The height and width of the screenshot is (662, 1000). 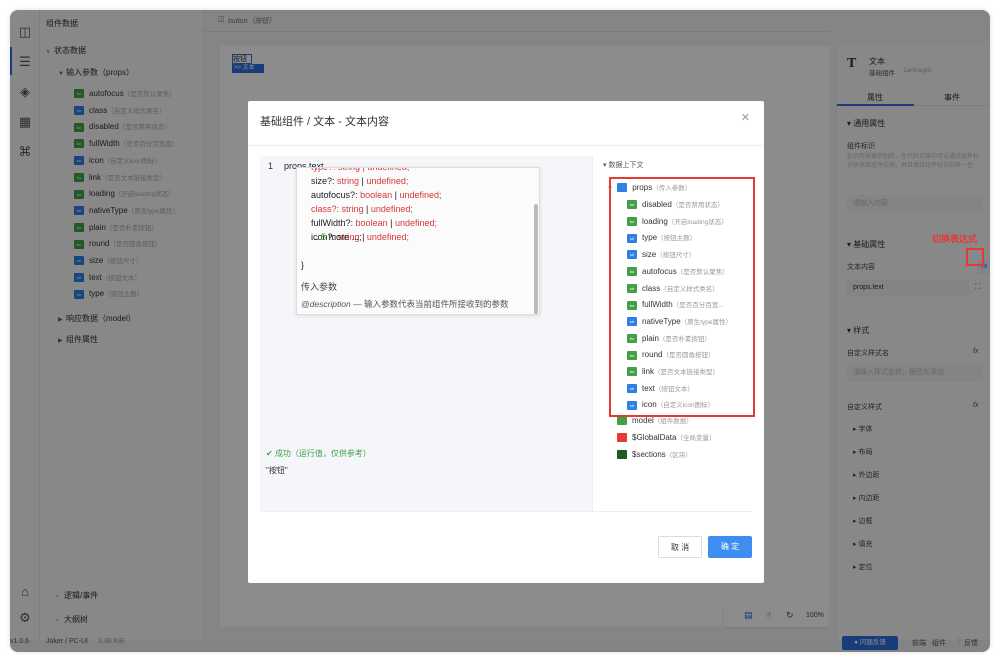 I want to click on ctx-global: $GlobalData（全局变量）, so click(x=666, y=438).